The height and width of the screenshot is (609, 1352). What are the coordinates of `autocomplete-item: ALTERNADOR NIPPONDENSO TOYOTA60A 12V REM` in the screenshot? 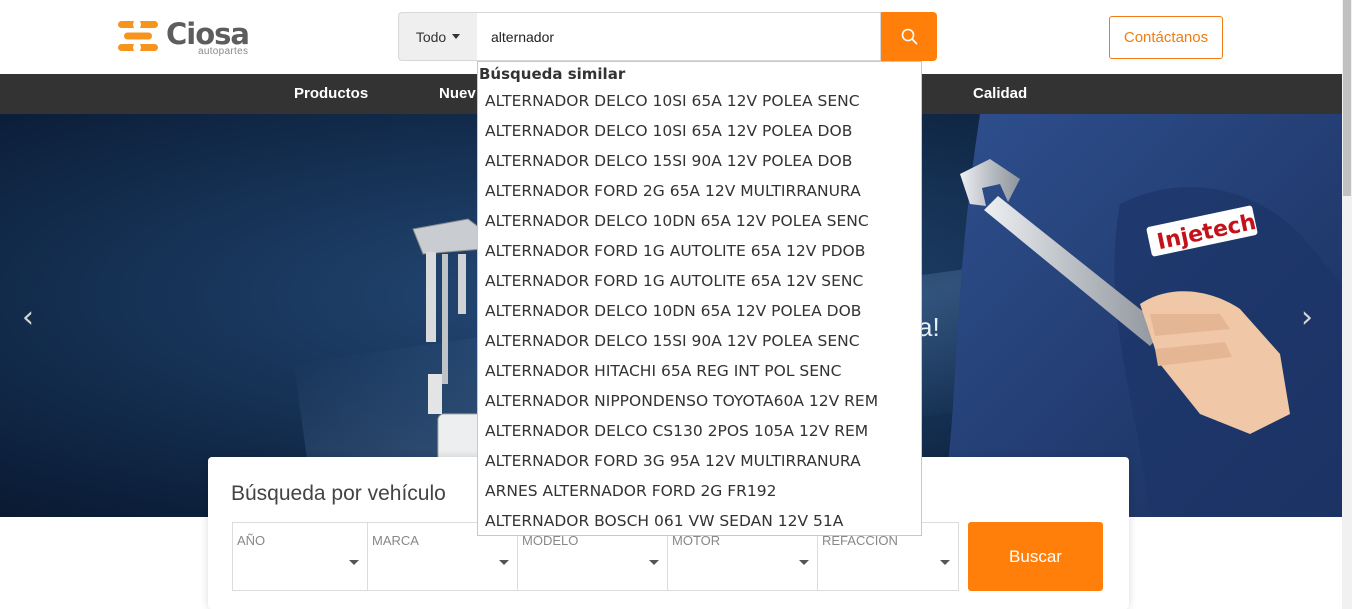 It's located at (699, 401).